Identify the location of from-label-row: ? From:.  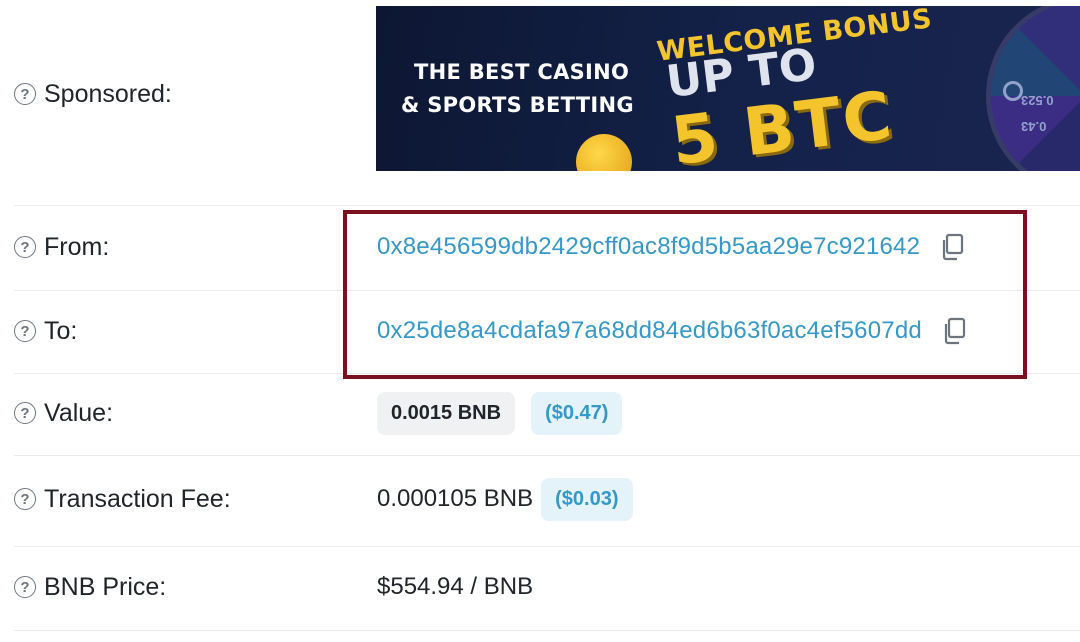
(61, 247).